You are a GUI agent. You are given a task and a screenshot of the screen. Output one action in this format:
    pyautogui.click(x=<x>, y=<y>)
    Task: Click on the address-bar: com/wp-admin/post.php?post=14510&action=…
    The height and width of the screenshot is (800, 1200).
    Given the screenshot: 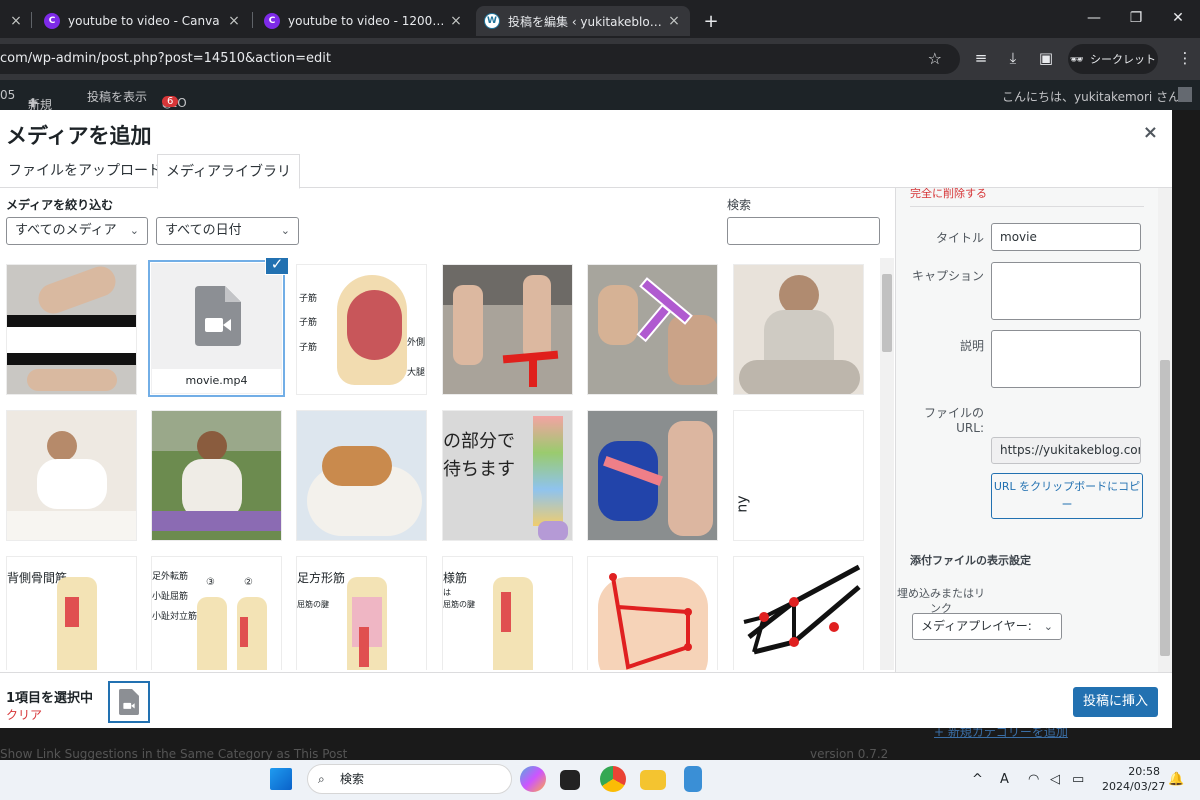 What is the action you would take?
    pyautogui.click(x=480, y=59)
    